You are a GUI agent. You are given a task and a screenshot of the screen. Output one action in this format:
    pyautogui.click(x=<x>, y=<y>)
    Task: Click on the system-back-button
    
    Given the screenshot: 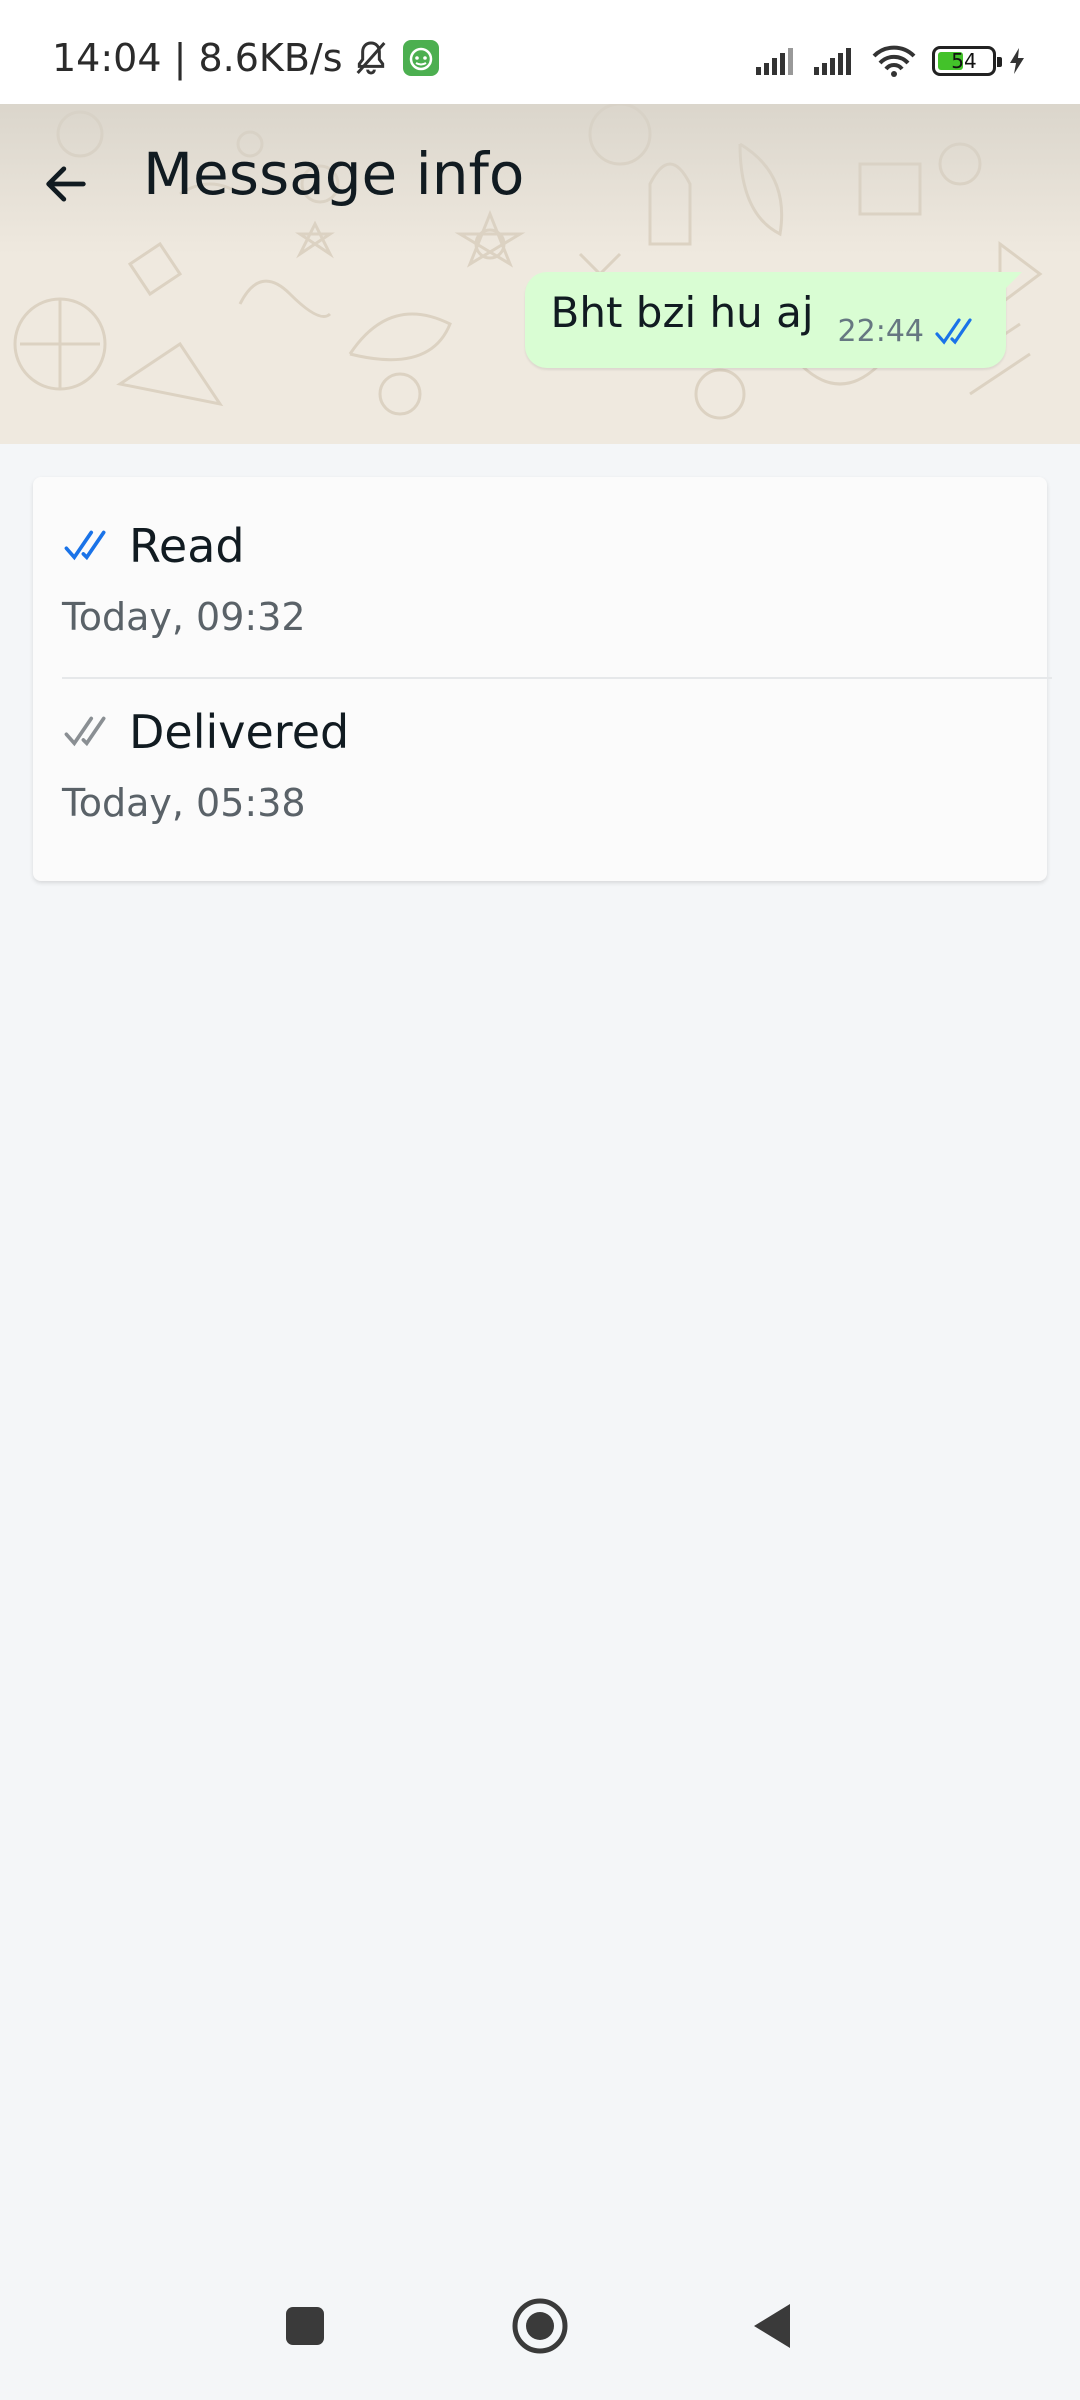 What is the action you would take?
    pyautogui.click(x=773, y=2326)
    